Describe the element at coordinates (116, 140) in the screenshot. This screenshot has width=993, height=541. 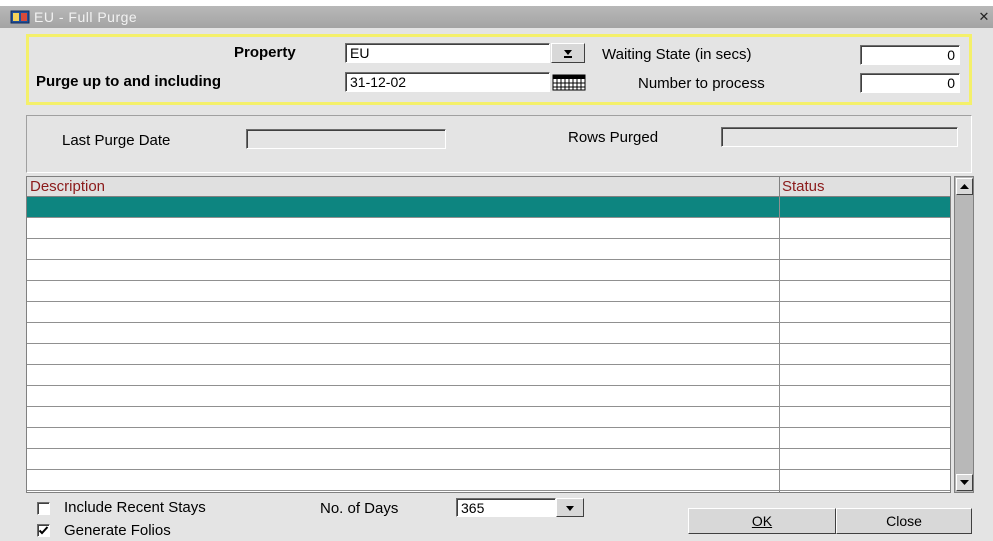
I see `last-purge-date-label: Last Purge Date` at that location.